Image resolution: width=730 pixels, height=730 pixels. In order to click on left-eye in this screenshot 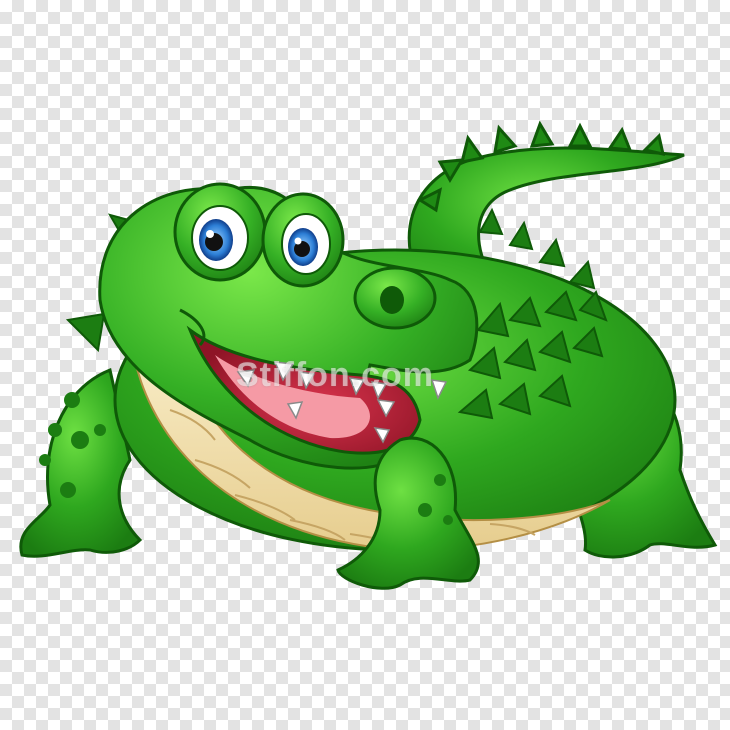, I will do `click(220, 238)`.